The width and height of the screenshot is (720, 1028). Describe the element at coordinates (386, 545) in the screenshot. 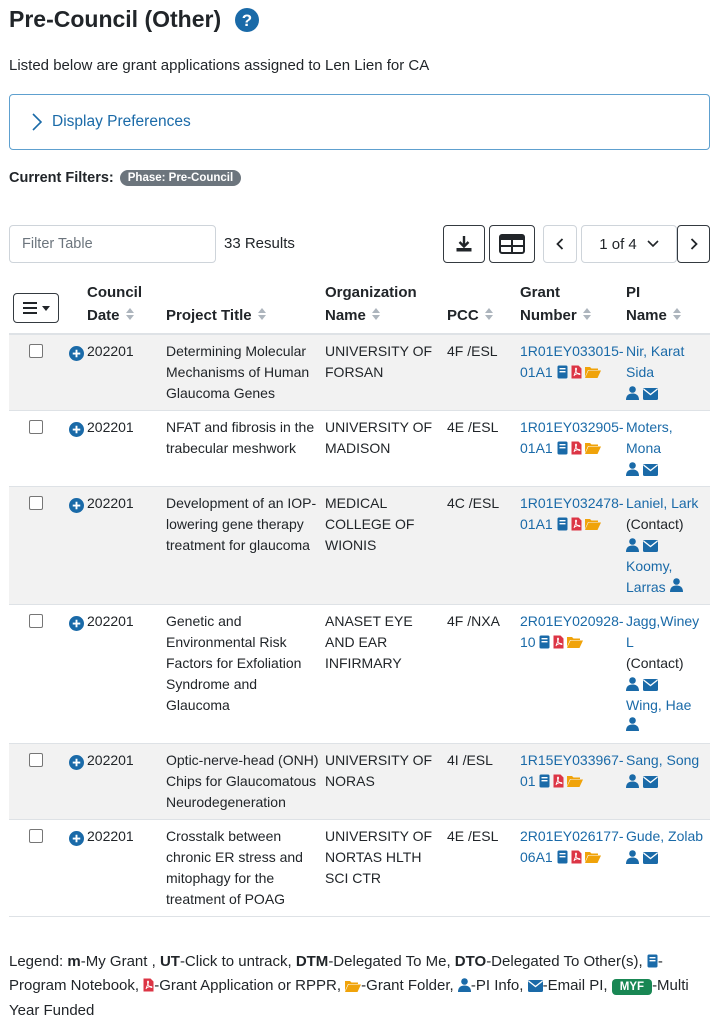

I see `organization-cell: MEDICAL COLLEGE OF WIONIS` at that location.